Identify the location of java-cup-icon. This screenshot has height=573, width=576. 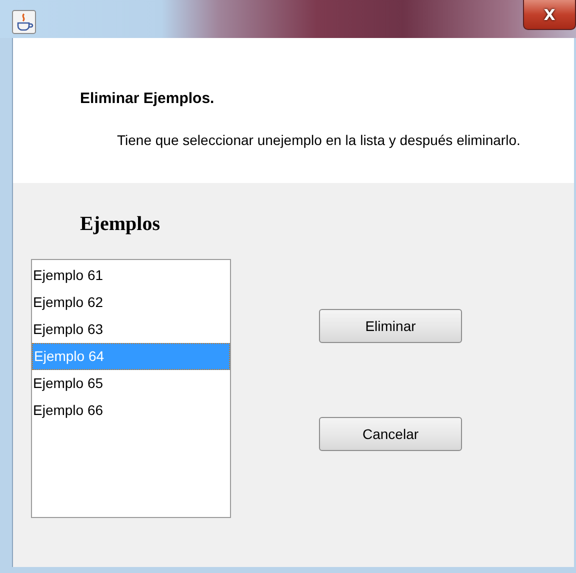
(24, 22).